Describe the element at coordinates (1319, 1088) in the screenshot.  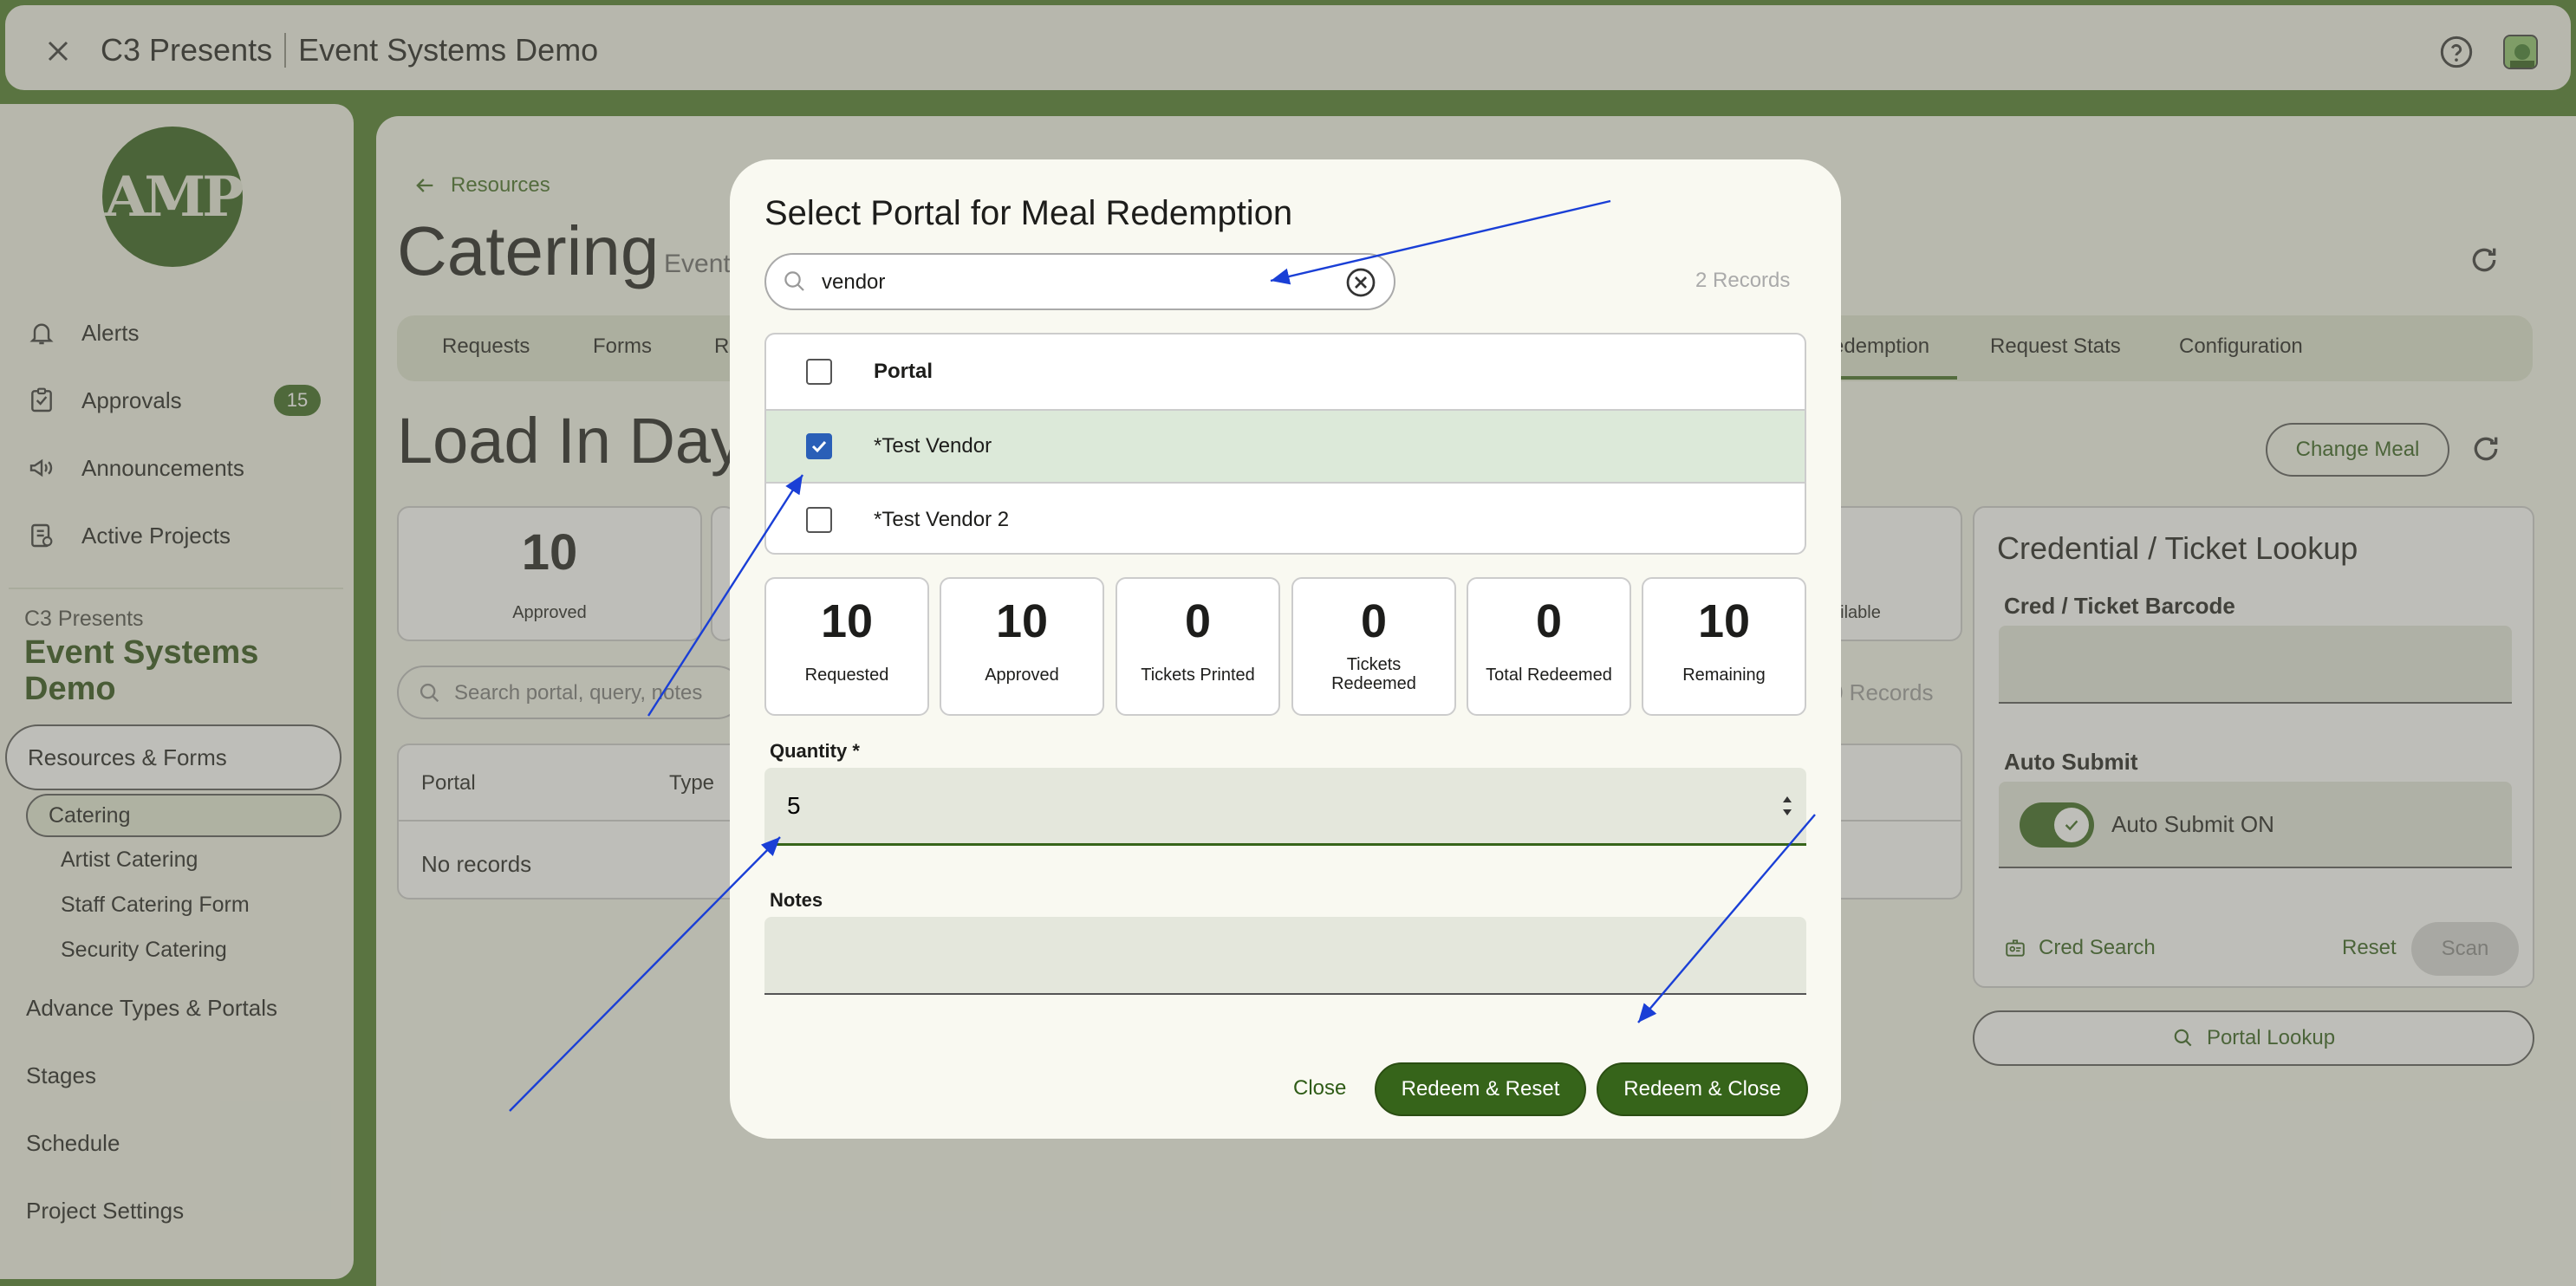
I see `dialog-close-button: Close` at that location.